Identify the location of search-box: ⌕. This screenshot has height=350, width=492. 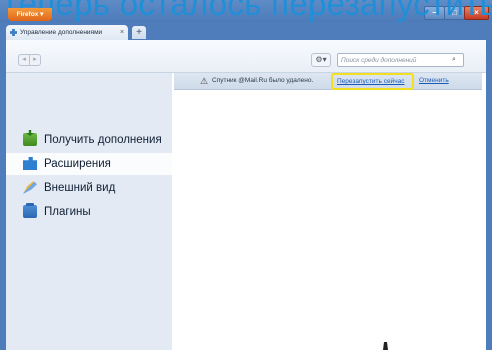
(400, 60).